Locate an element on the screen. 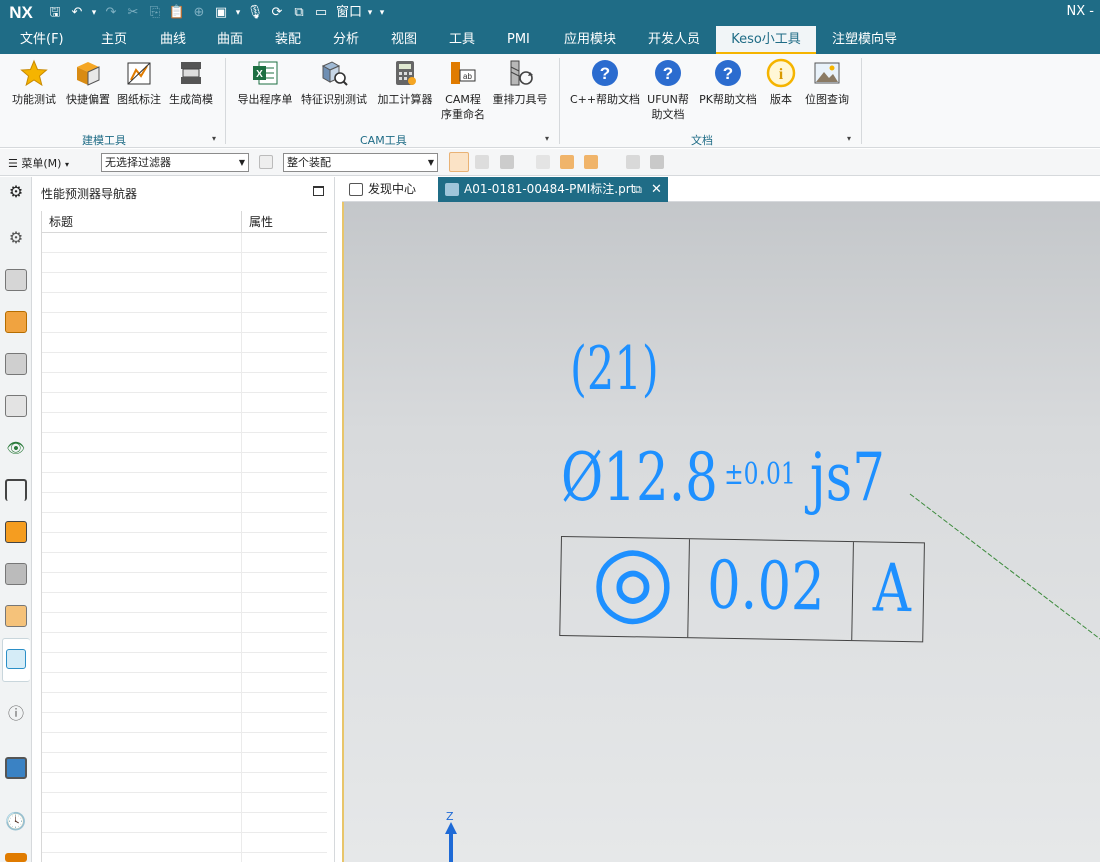  menu-button: ☰ 菜单(M) ▾ is located at coordinates (38, 163).